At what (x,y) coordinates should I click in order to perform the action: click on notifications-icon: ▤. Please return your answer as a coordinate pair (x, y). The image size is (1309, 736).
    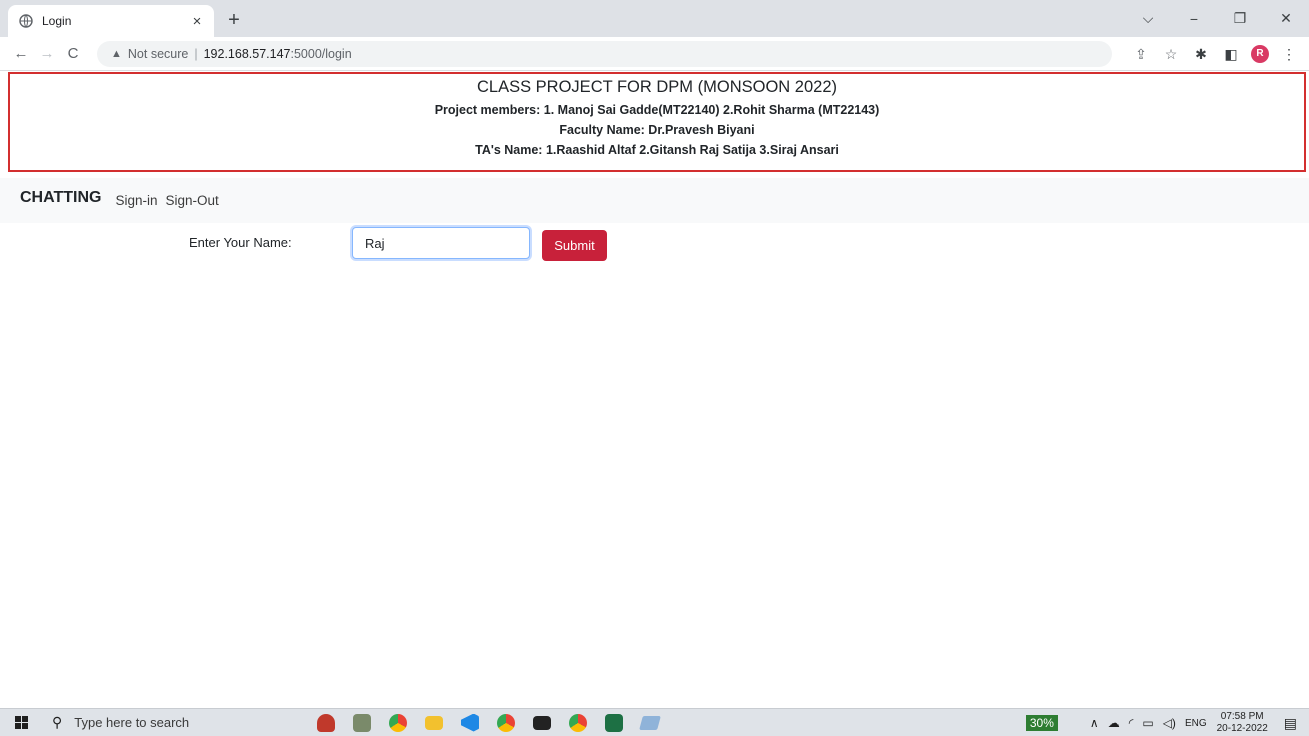
    Looking at the image, I should click on (1290, 723).